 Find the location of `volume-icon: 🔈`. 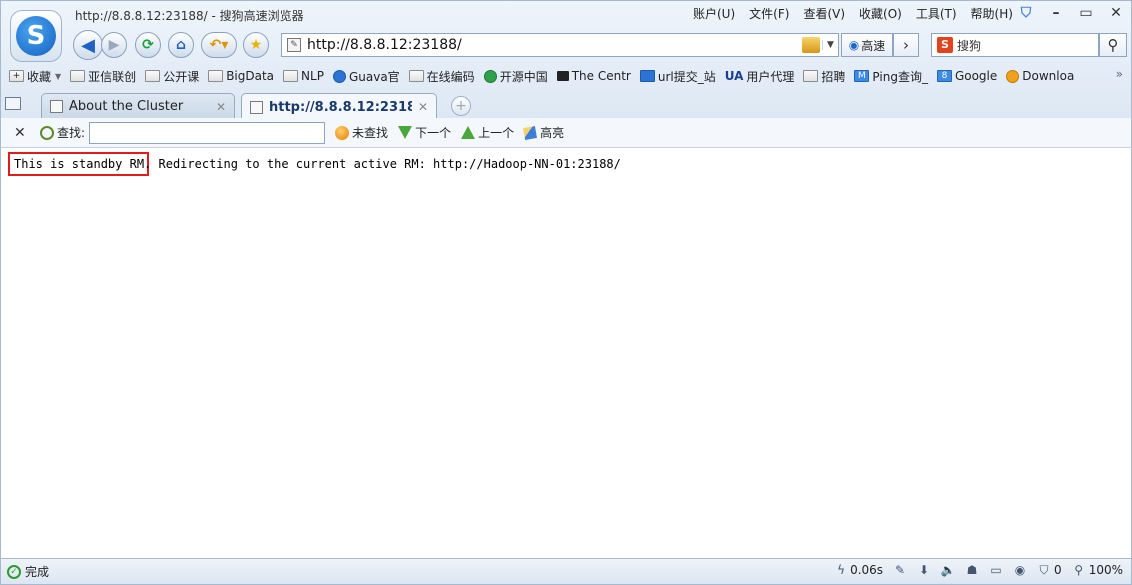

volume-icon: 🔈 is located at coordinates (948, 570).